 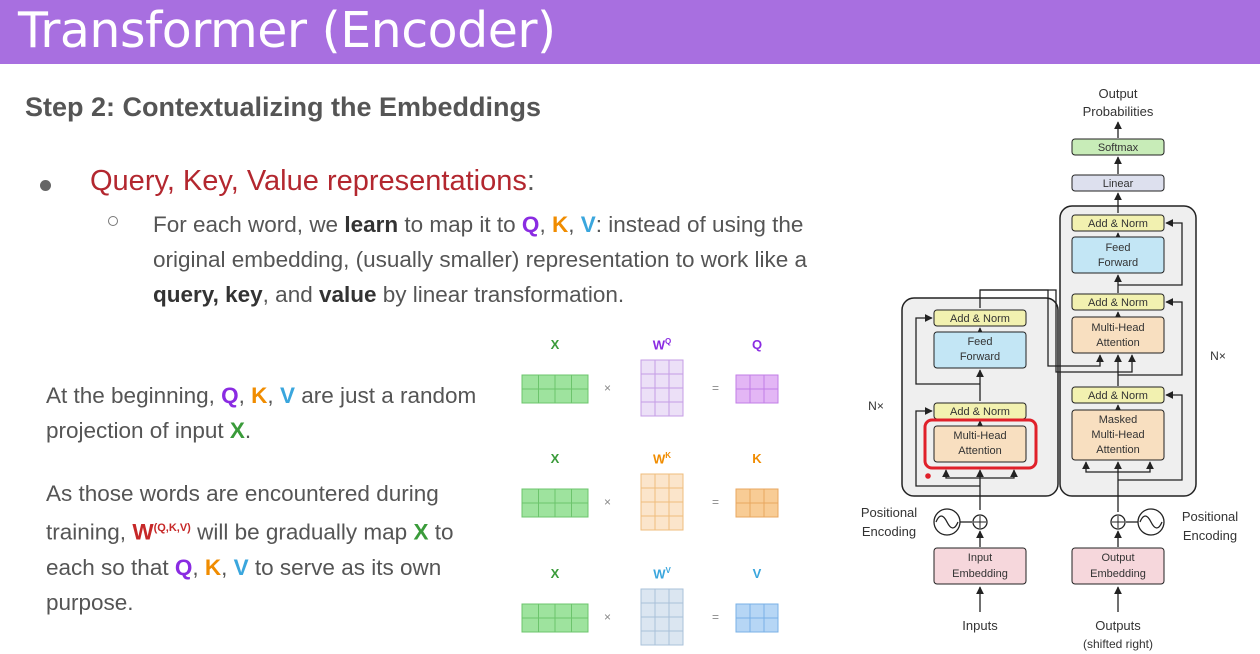 I want to click on matrix-wq, so click(x=662, y=388).